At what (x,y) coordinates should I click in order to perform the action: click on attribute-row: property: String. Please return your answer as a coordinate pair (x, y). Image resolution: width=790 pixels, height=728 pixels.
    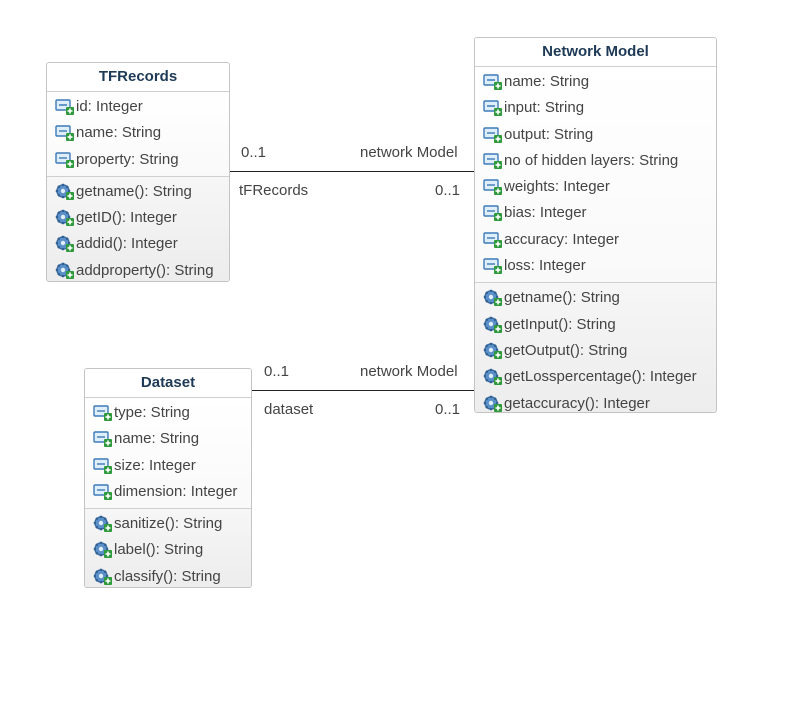
    Looking at the image, I should click on (138, 160).